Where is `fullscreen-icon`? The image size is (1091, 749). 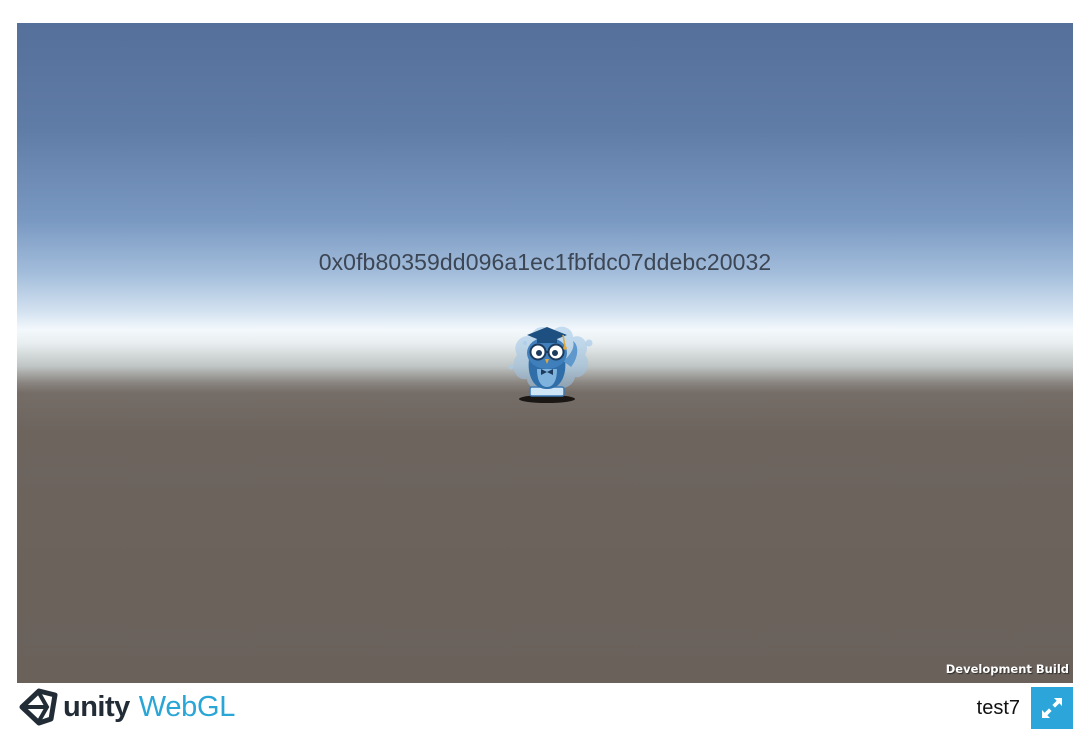
fullscreen-icon is located at coordinates (1052, 708).